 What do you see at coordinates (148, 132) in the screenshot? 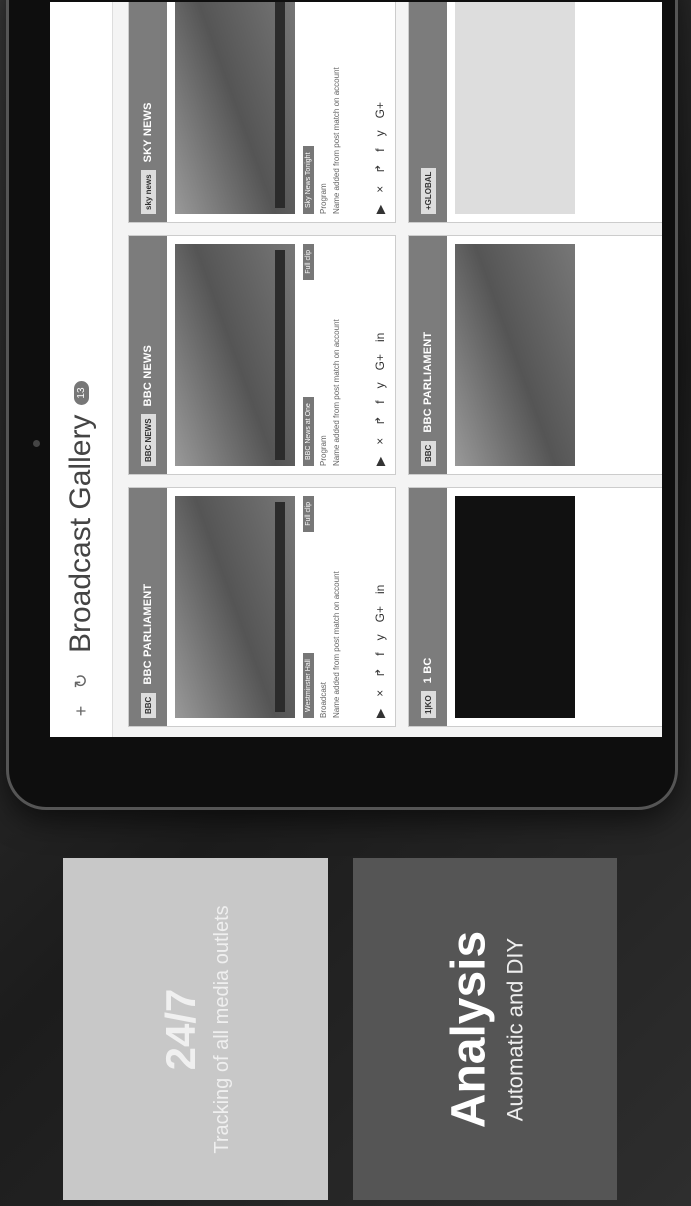
I see `channel-name: SKY NEWS` at bounding box center [148, 132].